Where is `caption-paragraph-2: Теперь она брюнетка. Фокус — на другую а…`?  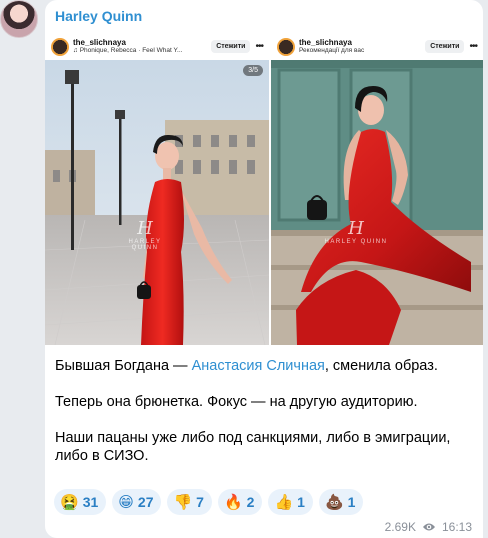 caption-paragraph-2: Теперь она брюнетка. Фокус — на другую а… is located at coordinates (236, 402).